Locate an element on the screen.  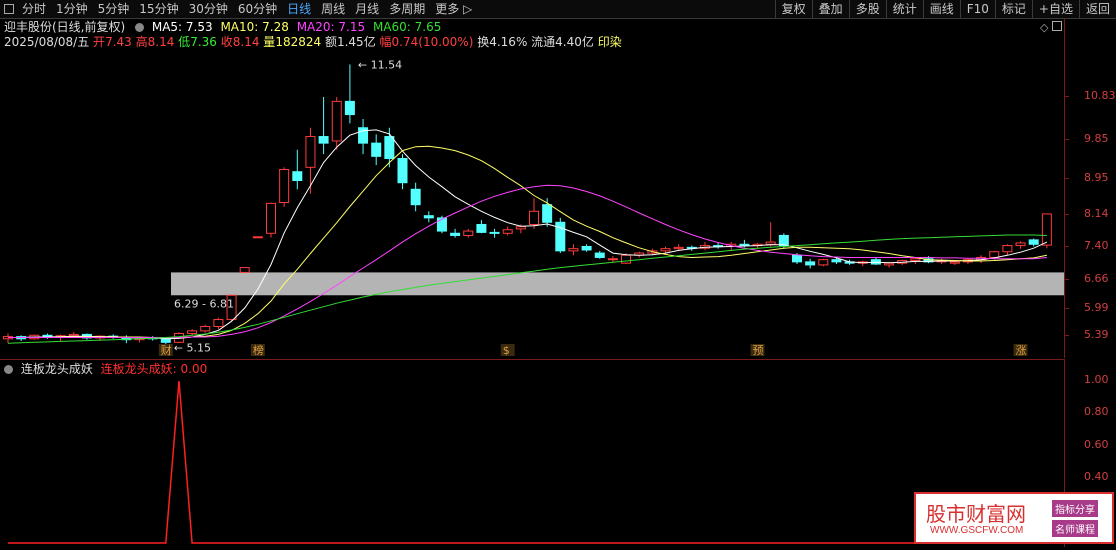
back-button: 返回 is located at coordinates (1097, 9).